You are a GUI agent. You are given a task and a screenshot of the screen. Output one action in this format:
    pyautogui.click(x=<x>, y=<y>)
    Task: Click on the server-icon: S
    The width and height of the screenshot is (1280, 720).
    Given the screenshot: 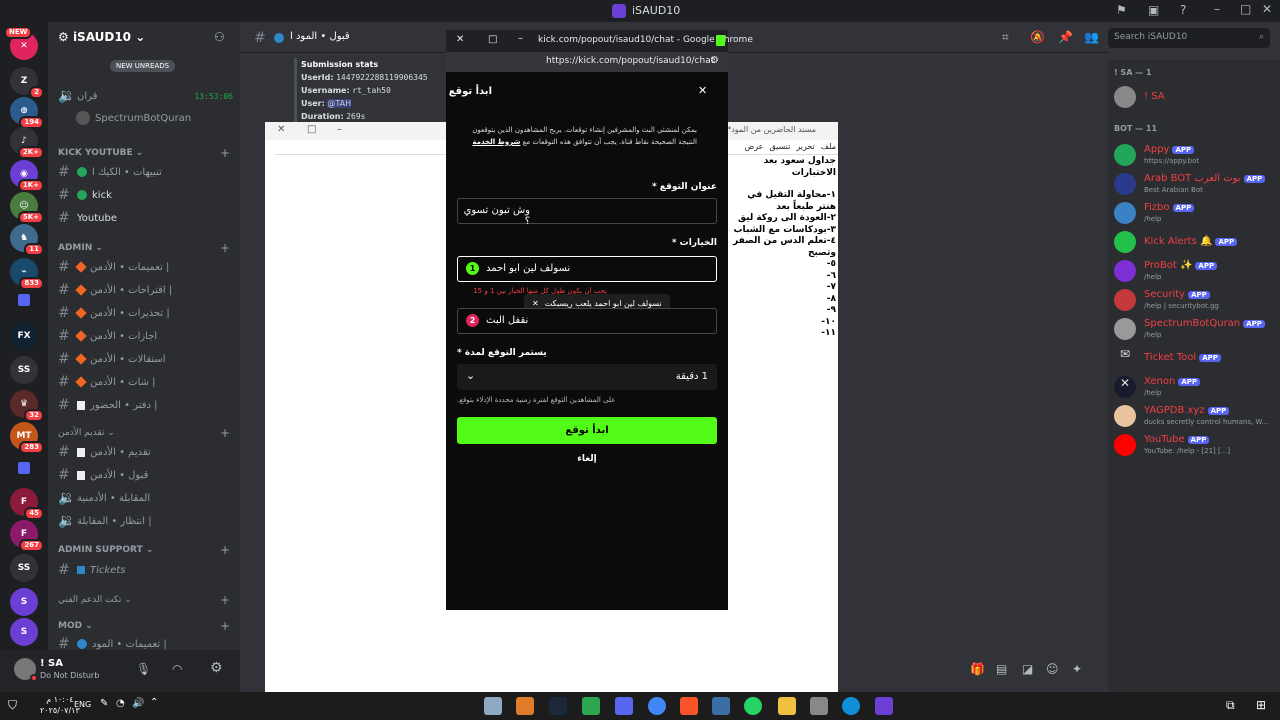 What is the action you would take?
    pyautogui.click(x=24, y=632)
    